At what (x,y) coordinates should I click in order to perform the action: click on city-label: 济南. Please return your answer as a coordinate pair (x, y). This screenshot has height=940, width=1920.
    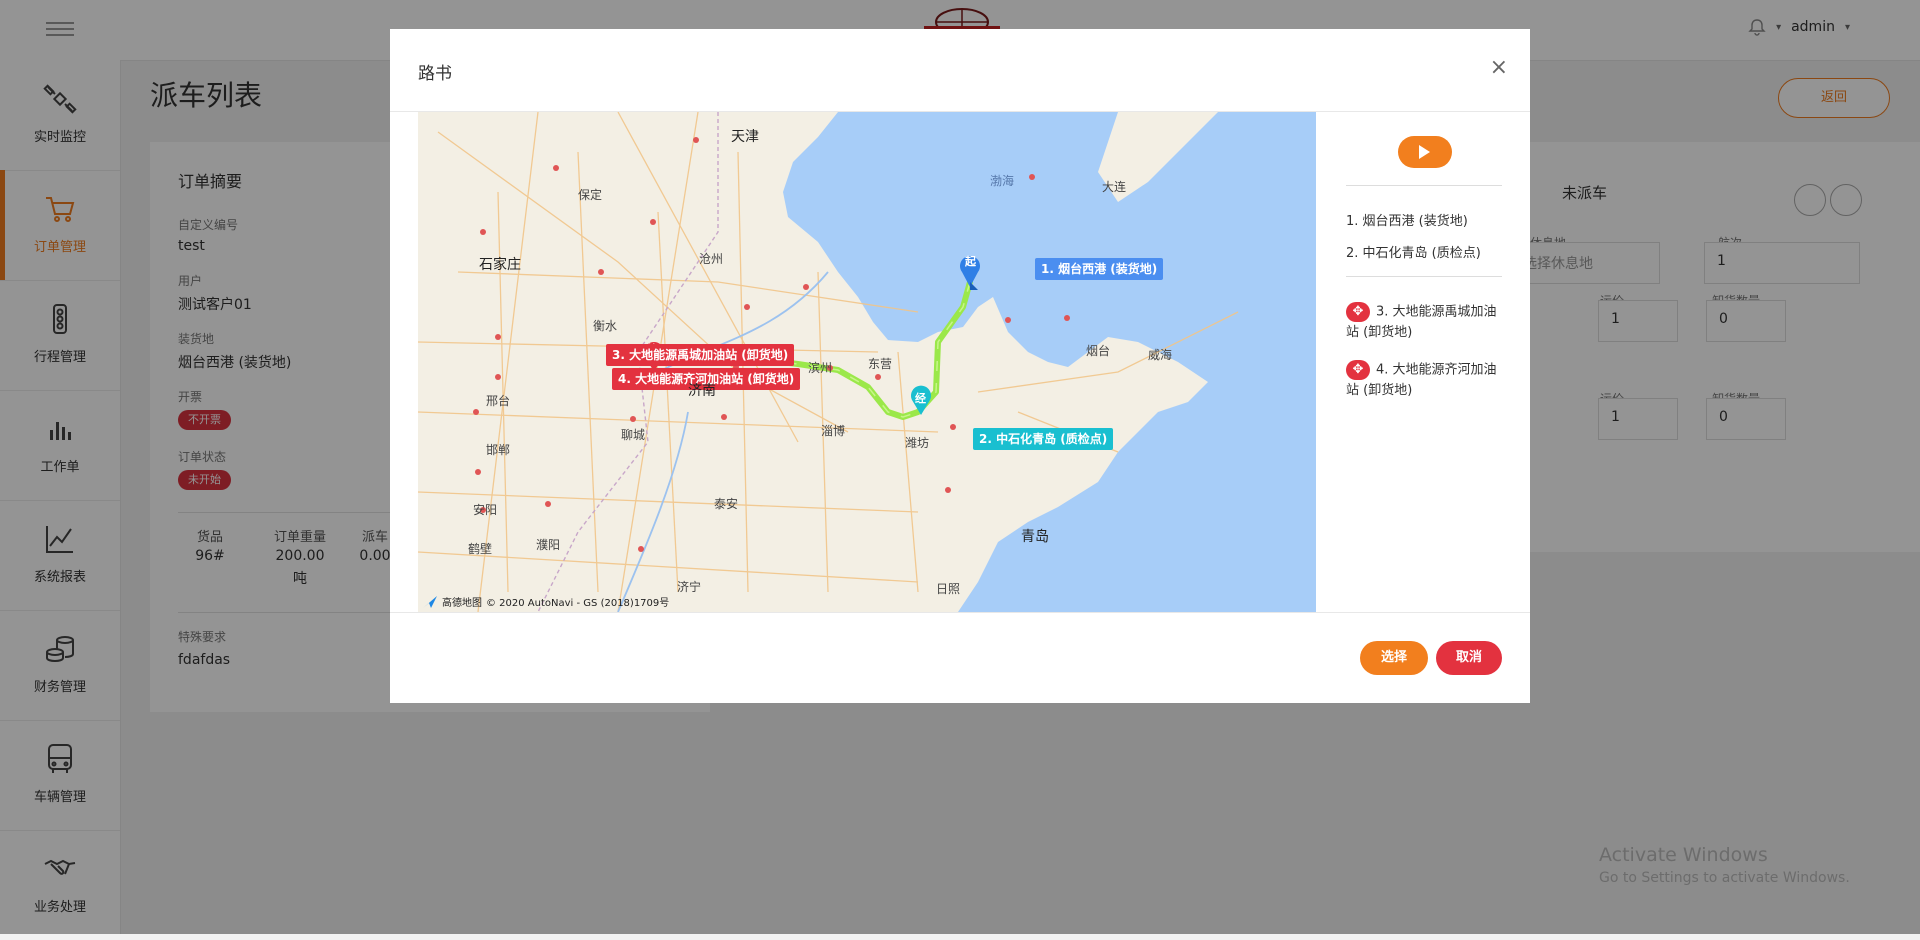
    Looking at the image, I should click on (702, 391).